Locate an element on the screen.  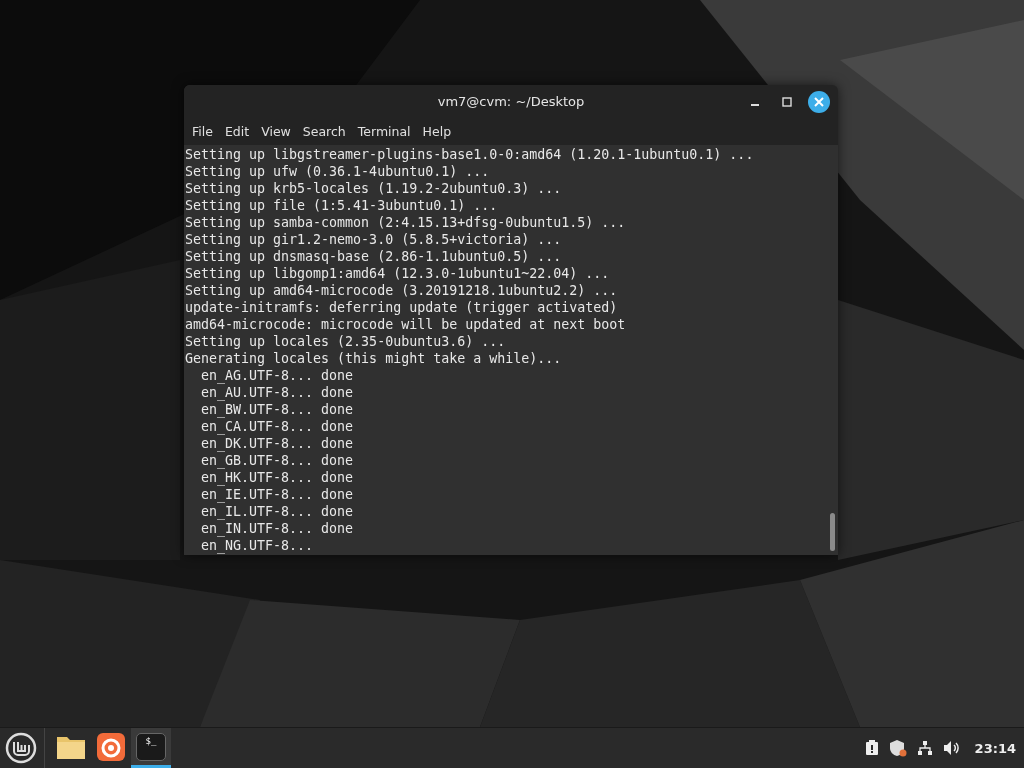
terminal-line: en_CA.UTF-8... done is located at coordinates (277, 426).